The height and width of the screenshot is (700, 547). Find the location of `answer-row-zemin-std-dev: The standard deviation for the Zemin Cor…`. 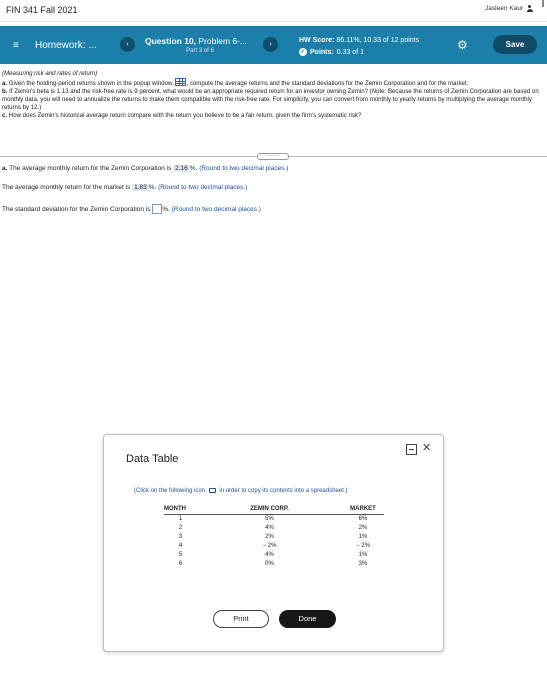

answer-row-zemin-std-dev: The standard deviation for the Zemin Cor… is located at coordinates (131, 209).